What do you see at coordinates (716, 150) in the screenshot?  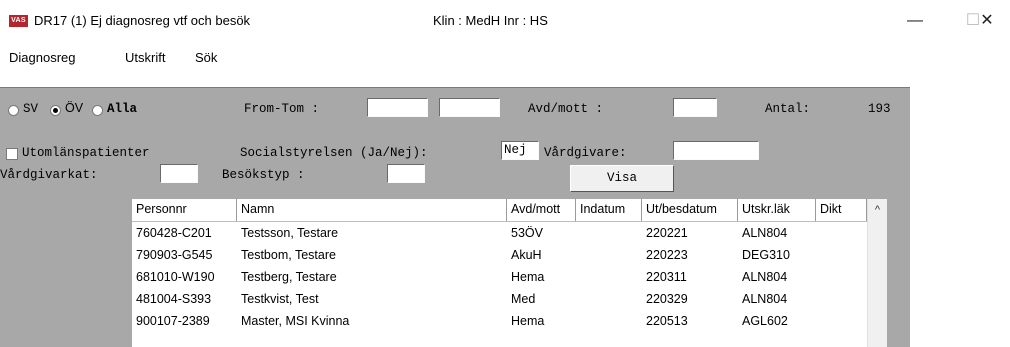 I see `vardgivare-input` at bounding box center [716, 150].